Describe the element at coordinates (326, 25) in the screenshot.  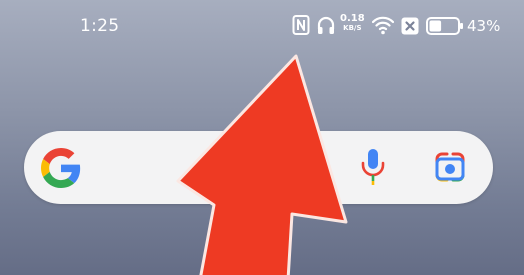
I see `headphones-icon` at that location.